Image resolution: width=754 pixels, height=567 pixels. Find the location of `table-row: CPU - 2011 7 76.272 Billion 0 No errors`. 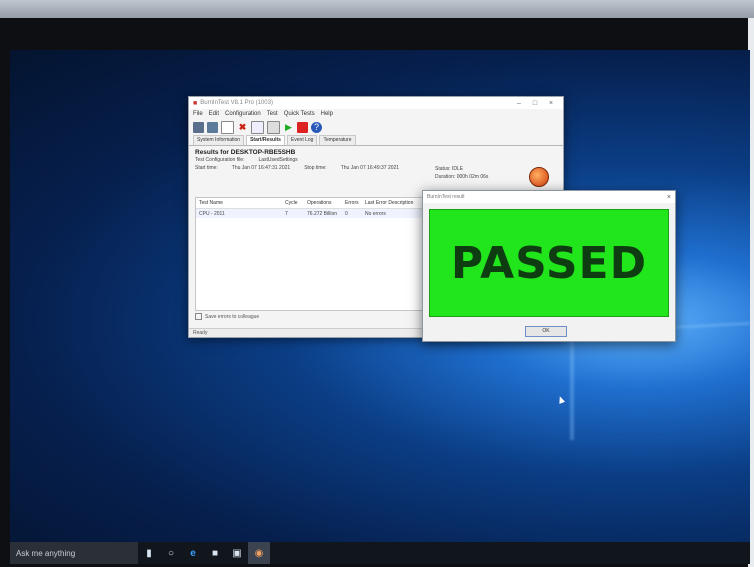

table-row: CPU - 2011 7 76.272 Billion 0 No errors is located at coordinates (316, 213).